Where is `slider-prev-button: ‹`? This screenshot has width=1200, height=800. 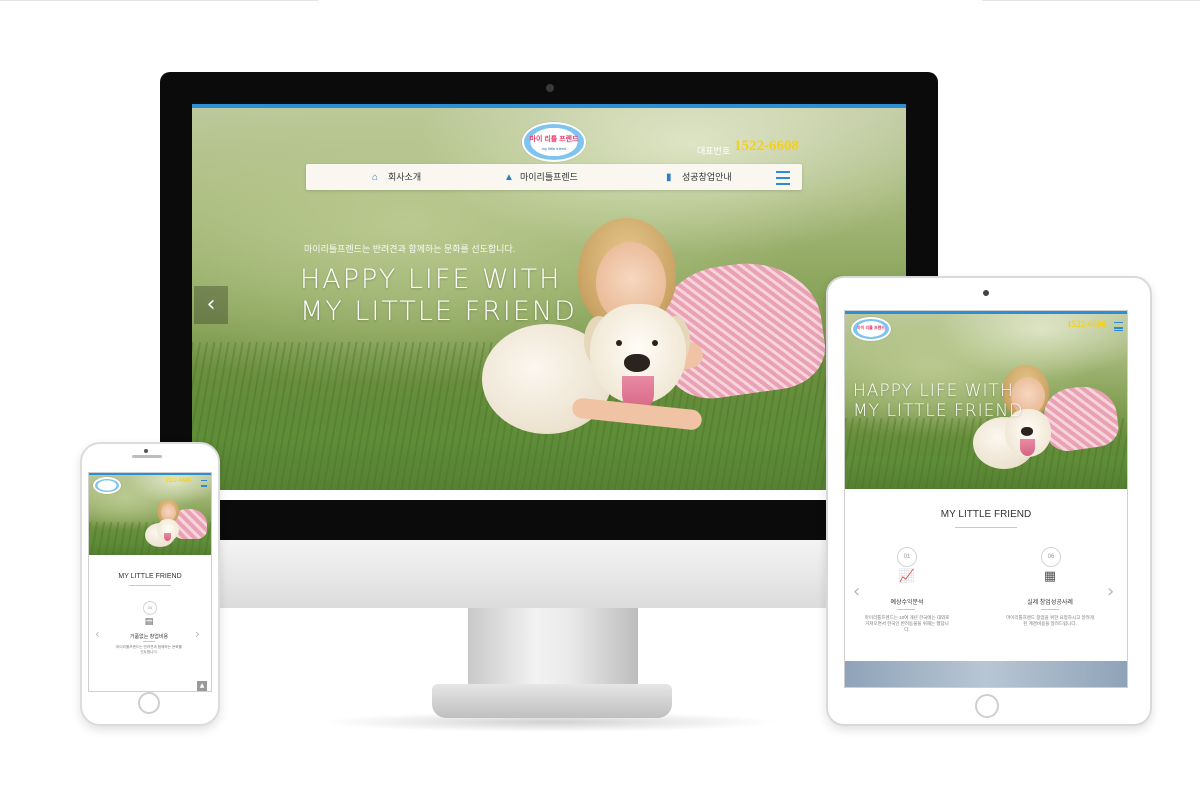 slider-prev-button: ‹ is located at coordinates (211, 305).